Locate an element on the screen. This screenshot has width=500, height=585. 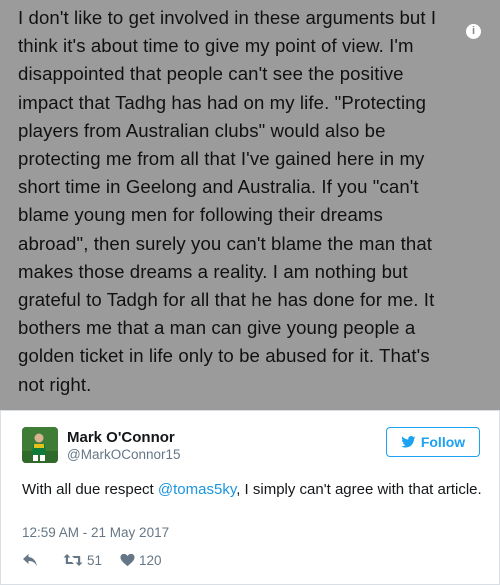
like-count: 120 is located at coordinates (150, 560).